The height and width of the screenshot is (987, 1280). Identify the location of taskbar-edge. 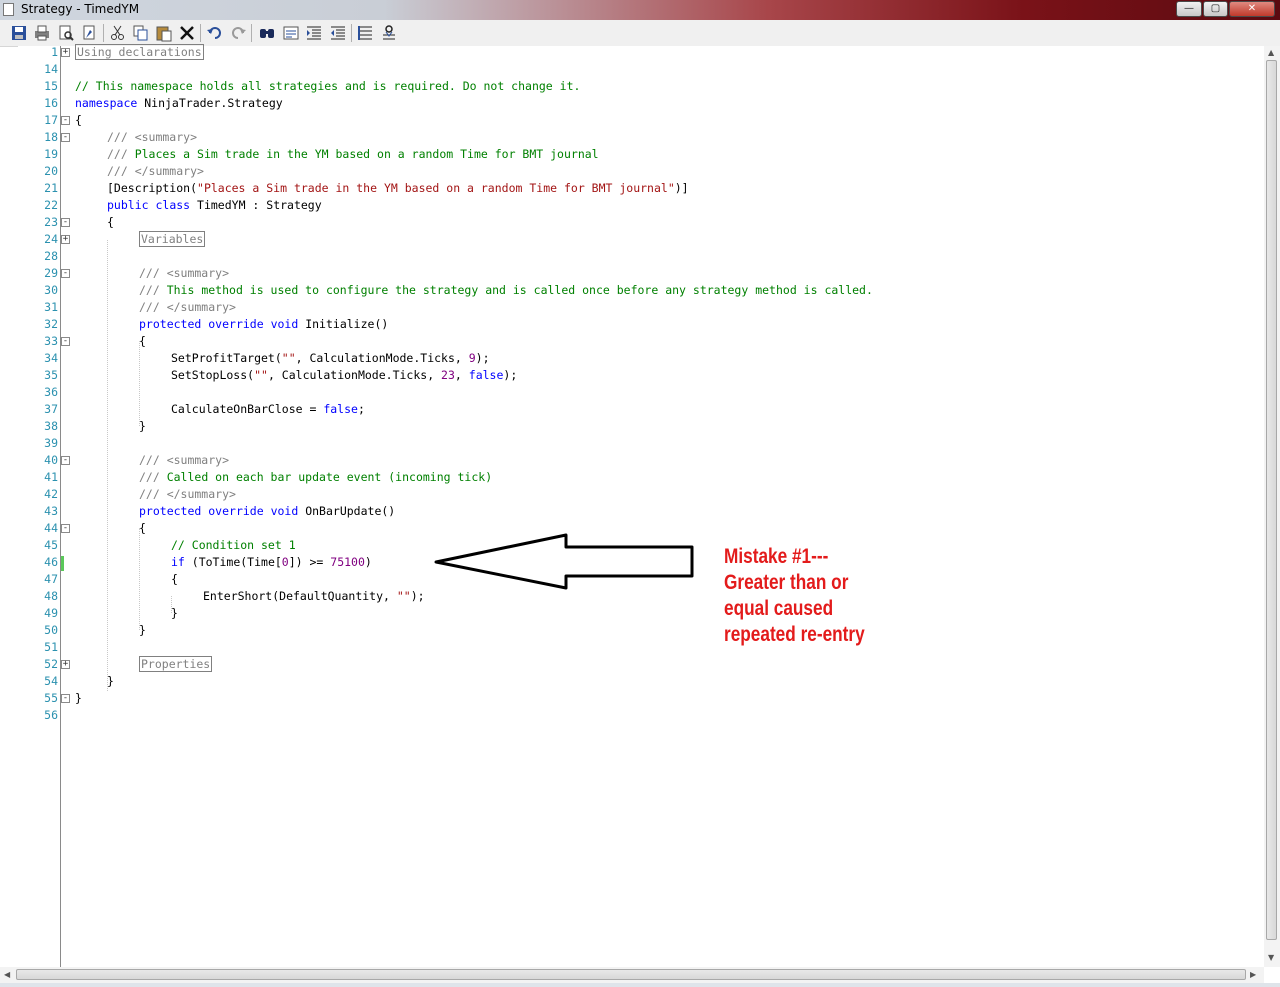
(640, 985).